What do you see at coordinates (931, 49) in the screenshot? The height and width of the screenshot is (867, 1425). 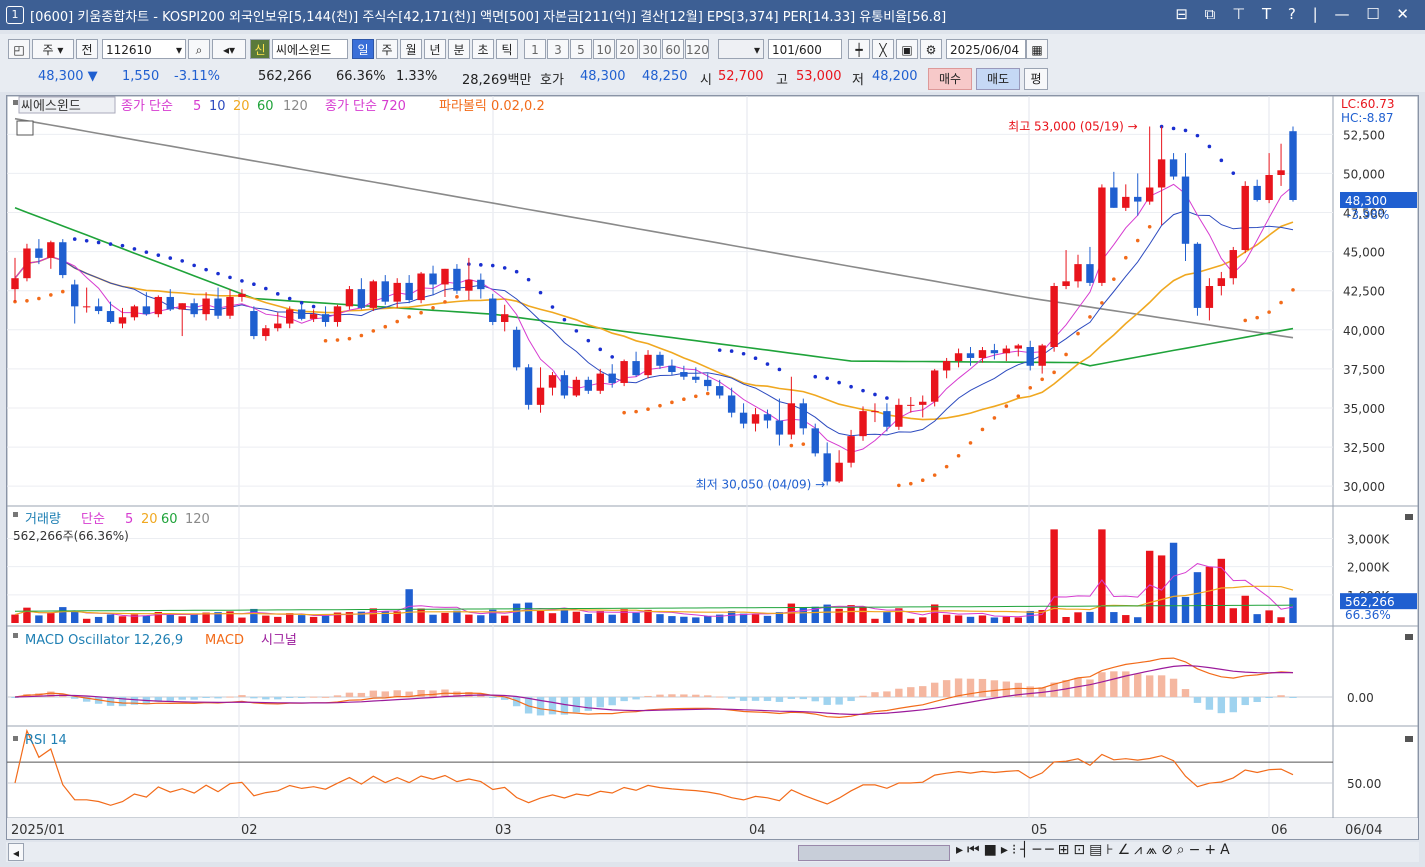 I see `gear-icon: ⚙` at bounding box center [931, 49].